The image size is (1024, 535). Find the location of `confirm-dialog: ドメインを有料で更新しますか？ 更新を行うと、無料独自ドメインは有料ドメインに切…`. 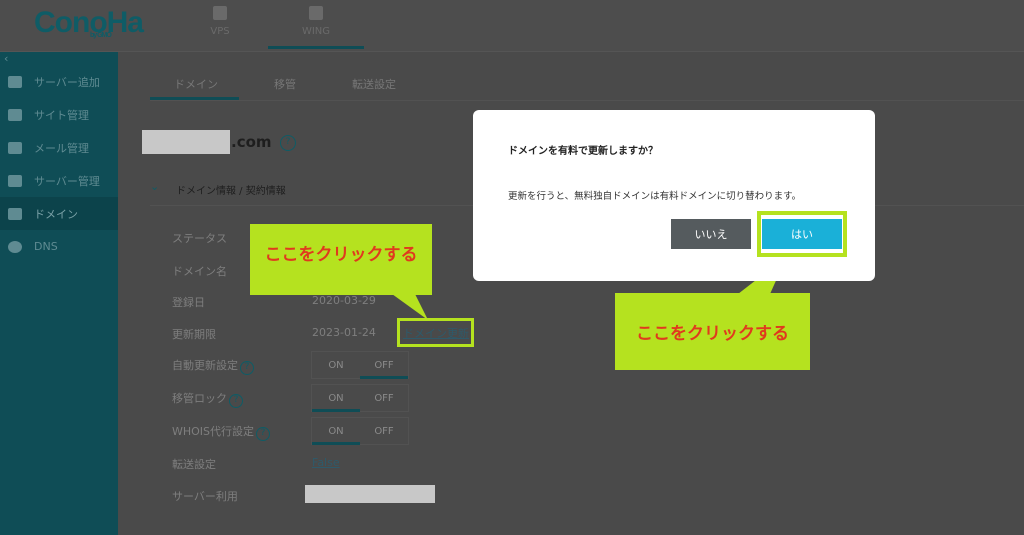

confirm-dialog: ドメインを有料で更新しますか？ 更新を行うと、無料独自ドメインは有料ドメインに切… is located at coordinates (674, 195).